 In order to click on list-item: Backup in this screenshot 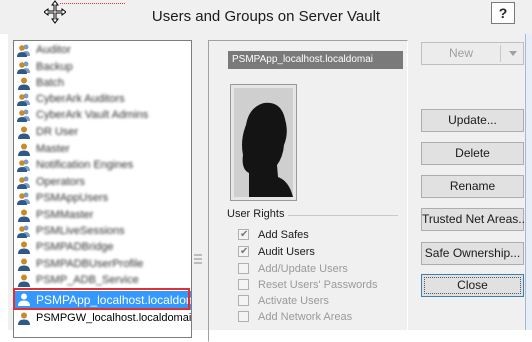, I will do `click(102, 67)`.